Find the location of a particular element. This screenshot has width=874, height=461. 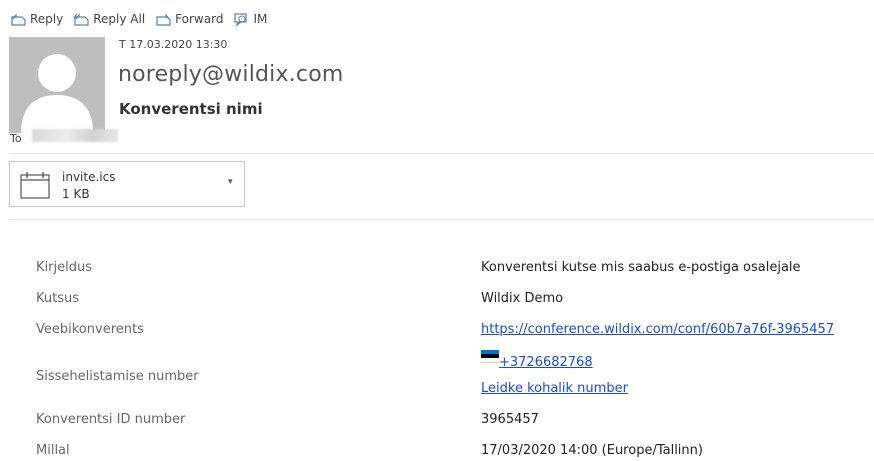

detail-label-kirjeldus: Kirjeldus is located at coordinates (64, 267).